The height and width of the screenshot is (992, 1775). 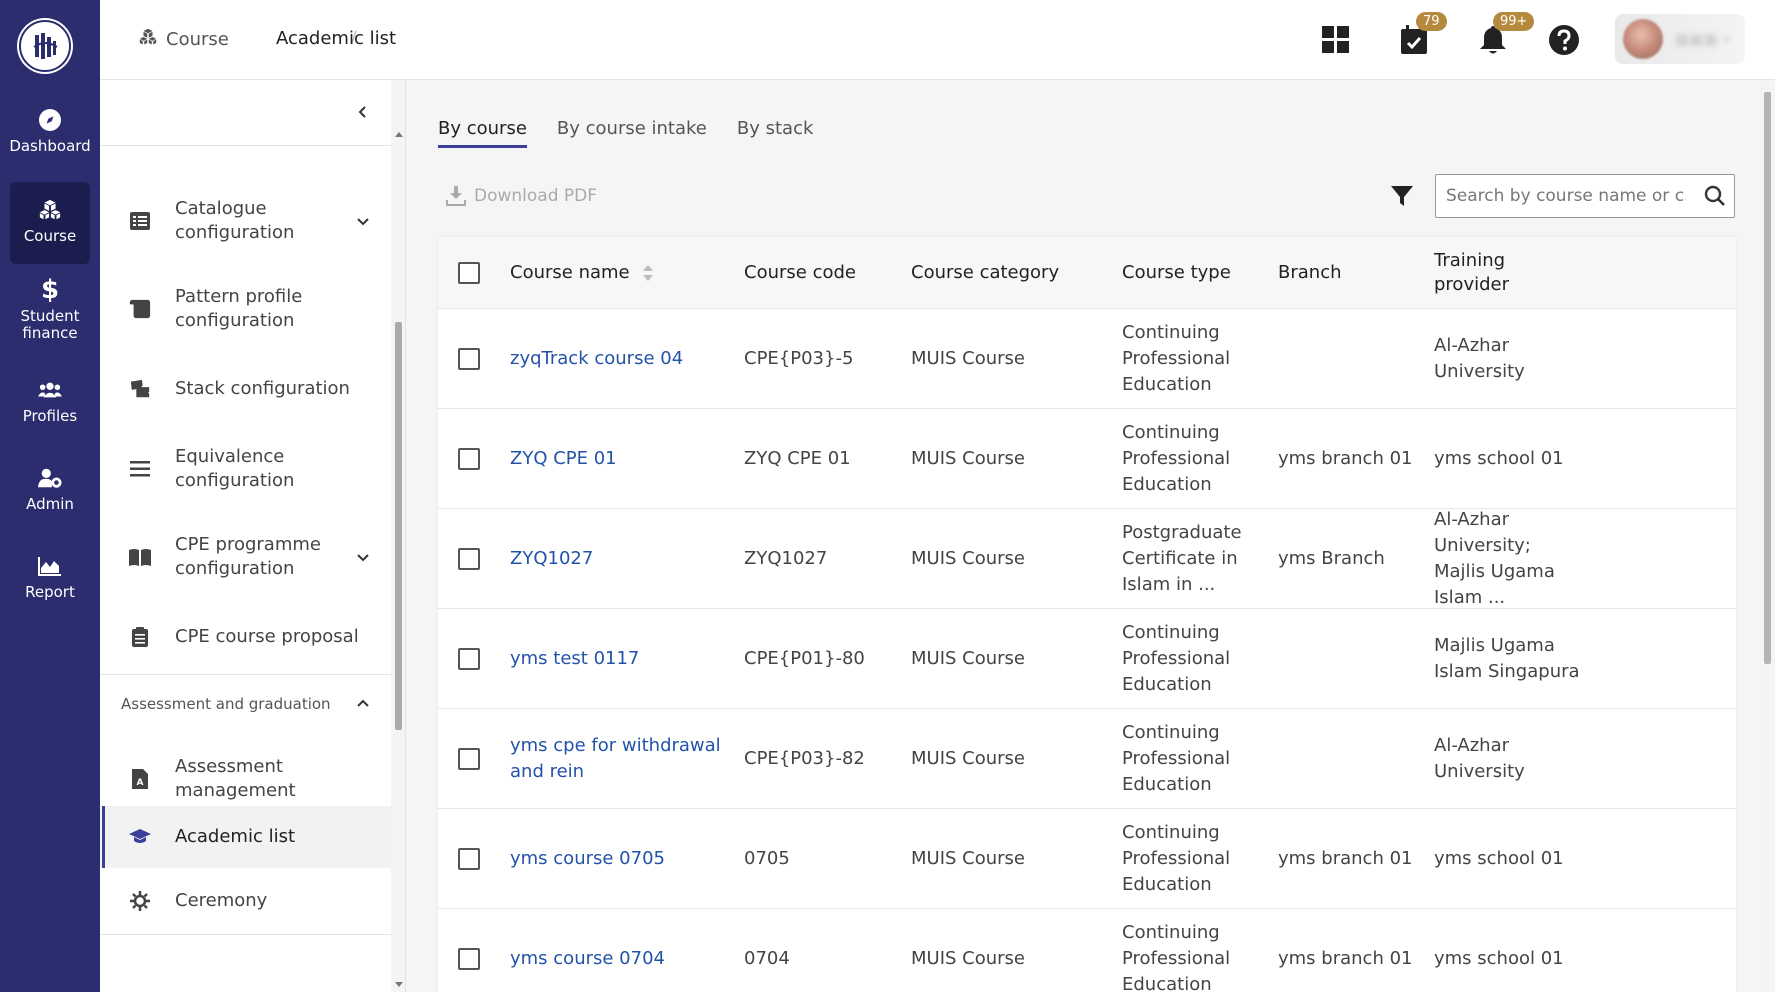 I want to click on sidemenu-item-equivalence-configuration: Equivalence configuration, so click(x=245, y=469).